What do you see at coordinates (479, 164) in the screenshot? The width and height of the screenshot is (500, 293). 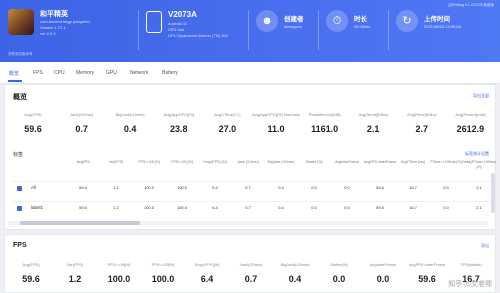 I see `column-header: Delta(FTime>100ms) [/h]` at bounding box center [479, 164].